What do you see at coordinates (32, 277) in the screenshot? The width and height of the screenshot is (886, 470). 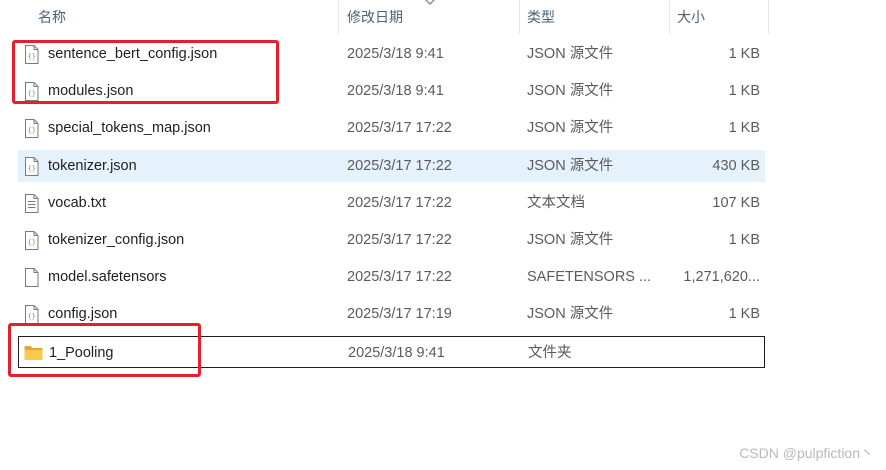 I see `generic-file-icon` at bounding box center [32, 277].